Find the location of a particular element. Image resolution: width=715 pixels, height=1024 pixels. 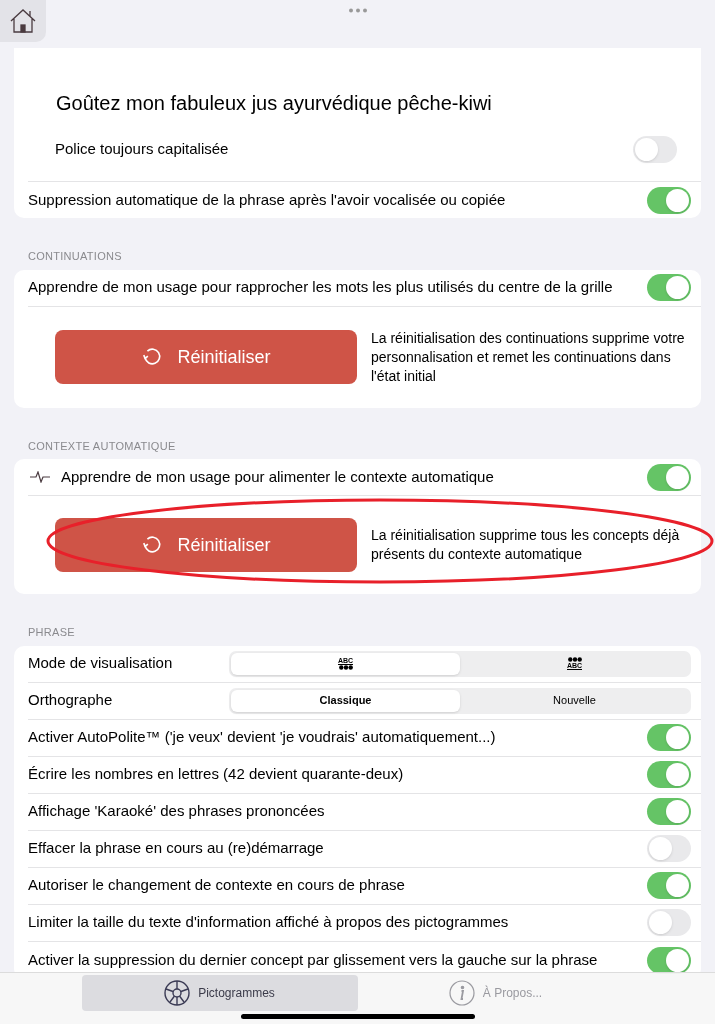

phrase-preview: Goûtez mon fabuleux jus ayurvédique pêche-kiwi is located at coordinates (274, 103).